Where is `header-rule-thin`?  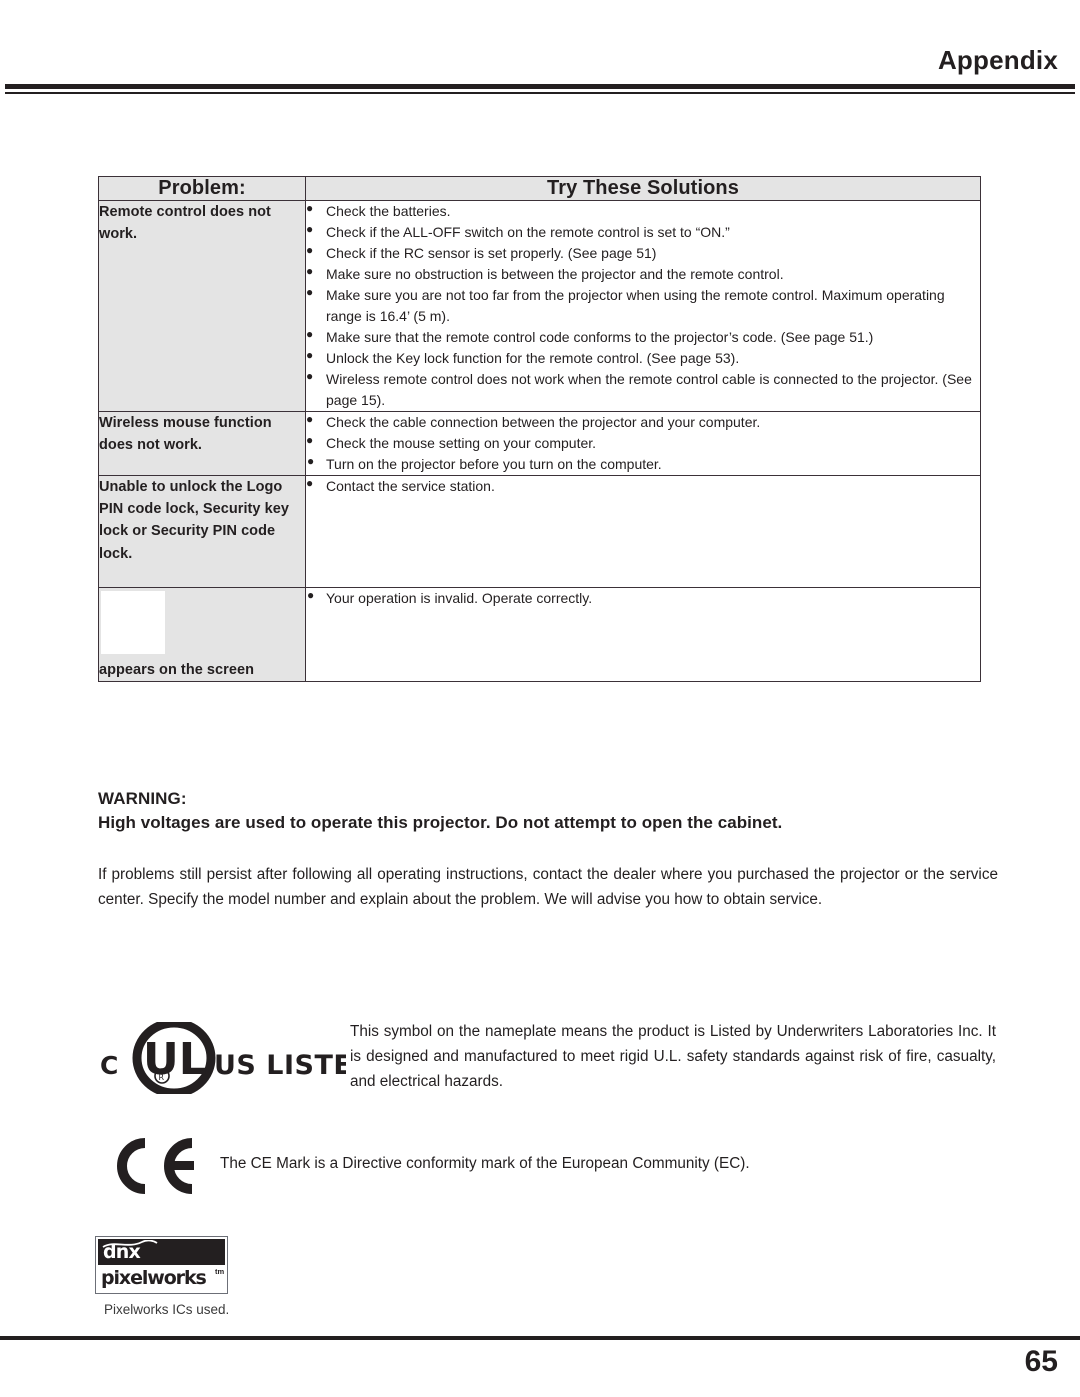 header-rule-thin is located at coordinates (540, 93).